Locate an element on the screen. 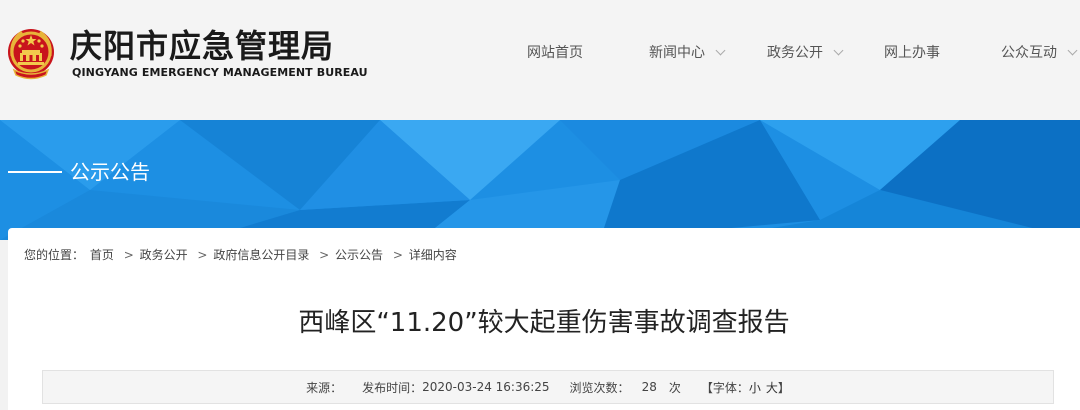  nav-item-label: 网站首页 is located at coordinates (555, 53).